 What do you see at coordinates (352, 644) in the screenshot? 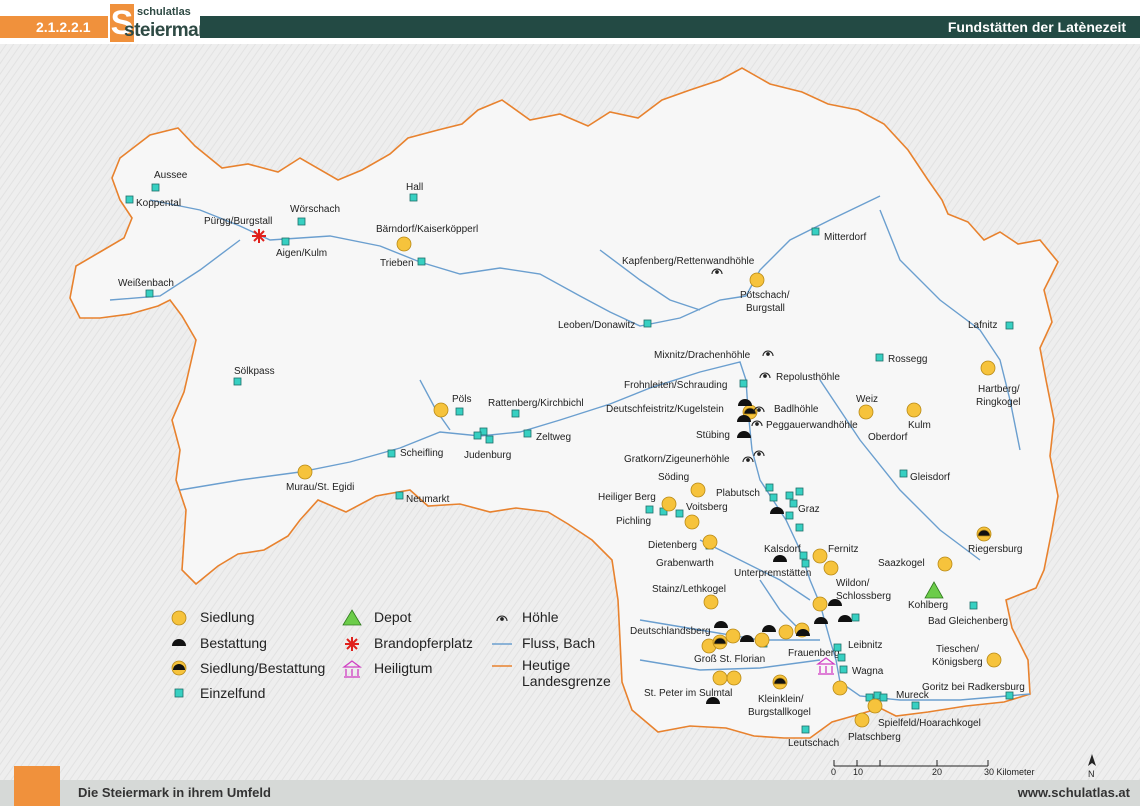
I see `legend-brandopferplatz-symbol` at bounding box center [352, 644].